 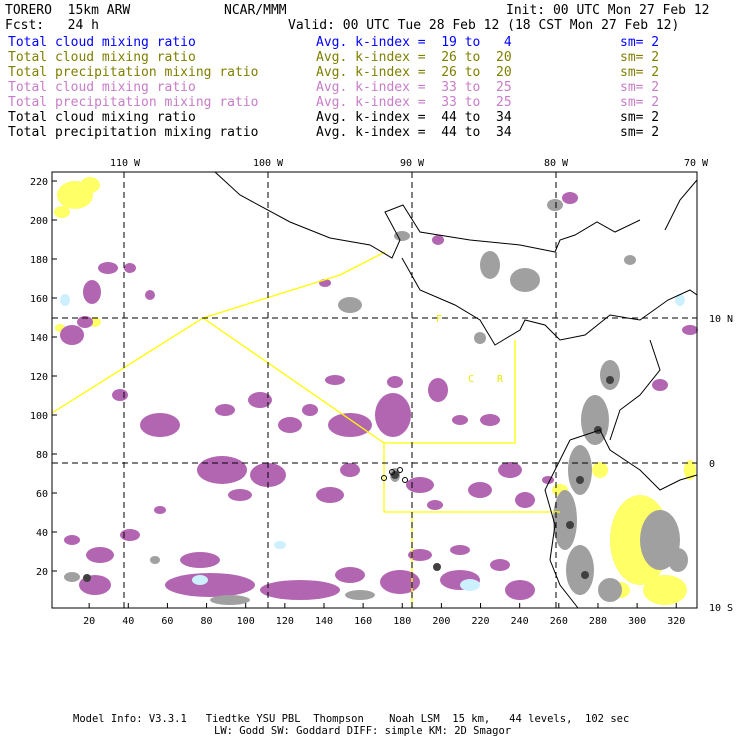 What do you see at coordinates (42, 572) in the screenshot?
I see `y-tick-label: 20` at bounding box center [42, 572].